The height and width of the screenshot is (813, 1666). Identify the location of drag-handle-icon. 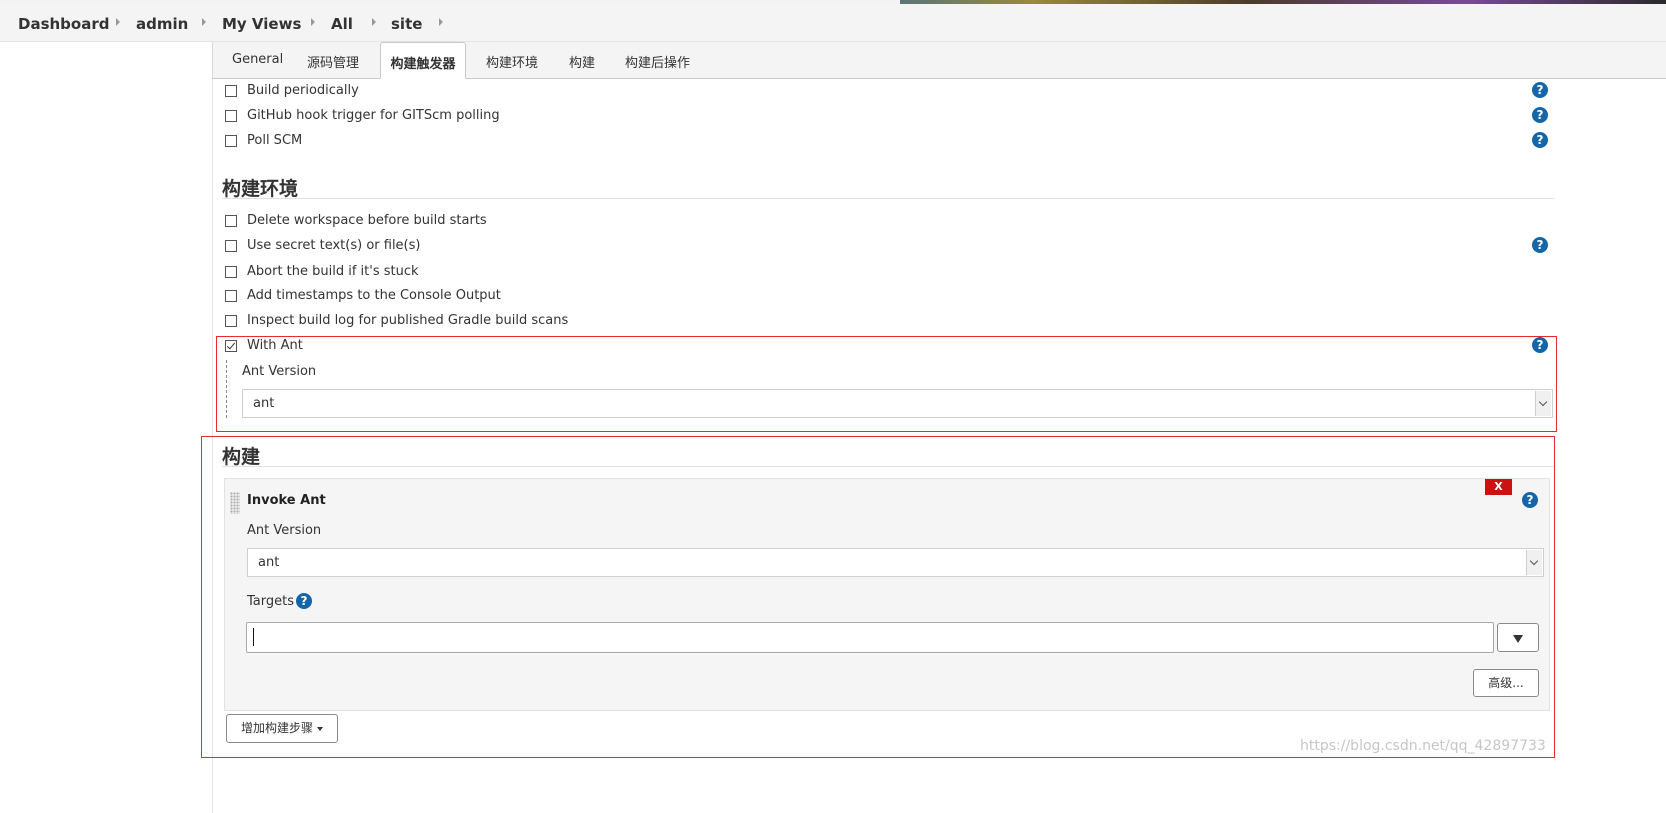
(235, 503).